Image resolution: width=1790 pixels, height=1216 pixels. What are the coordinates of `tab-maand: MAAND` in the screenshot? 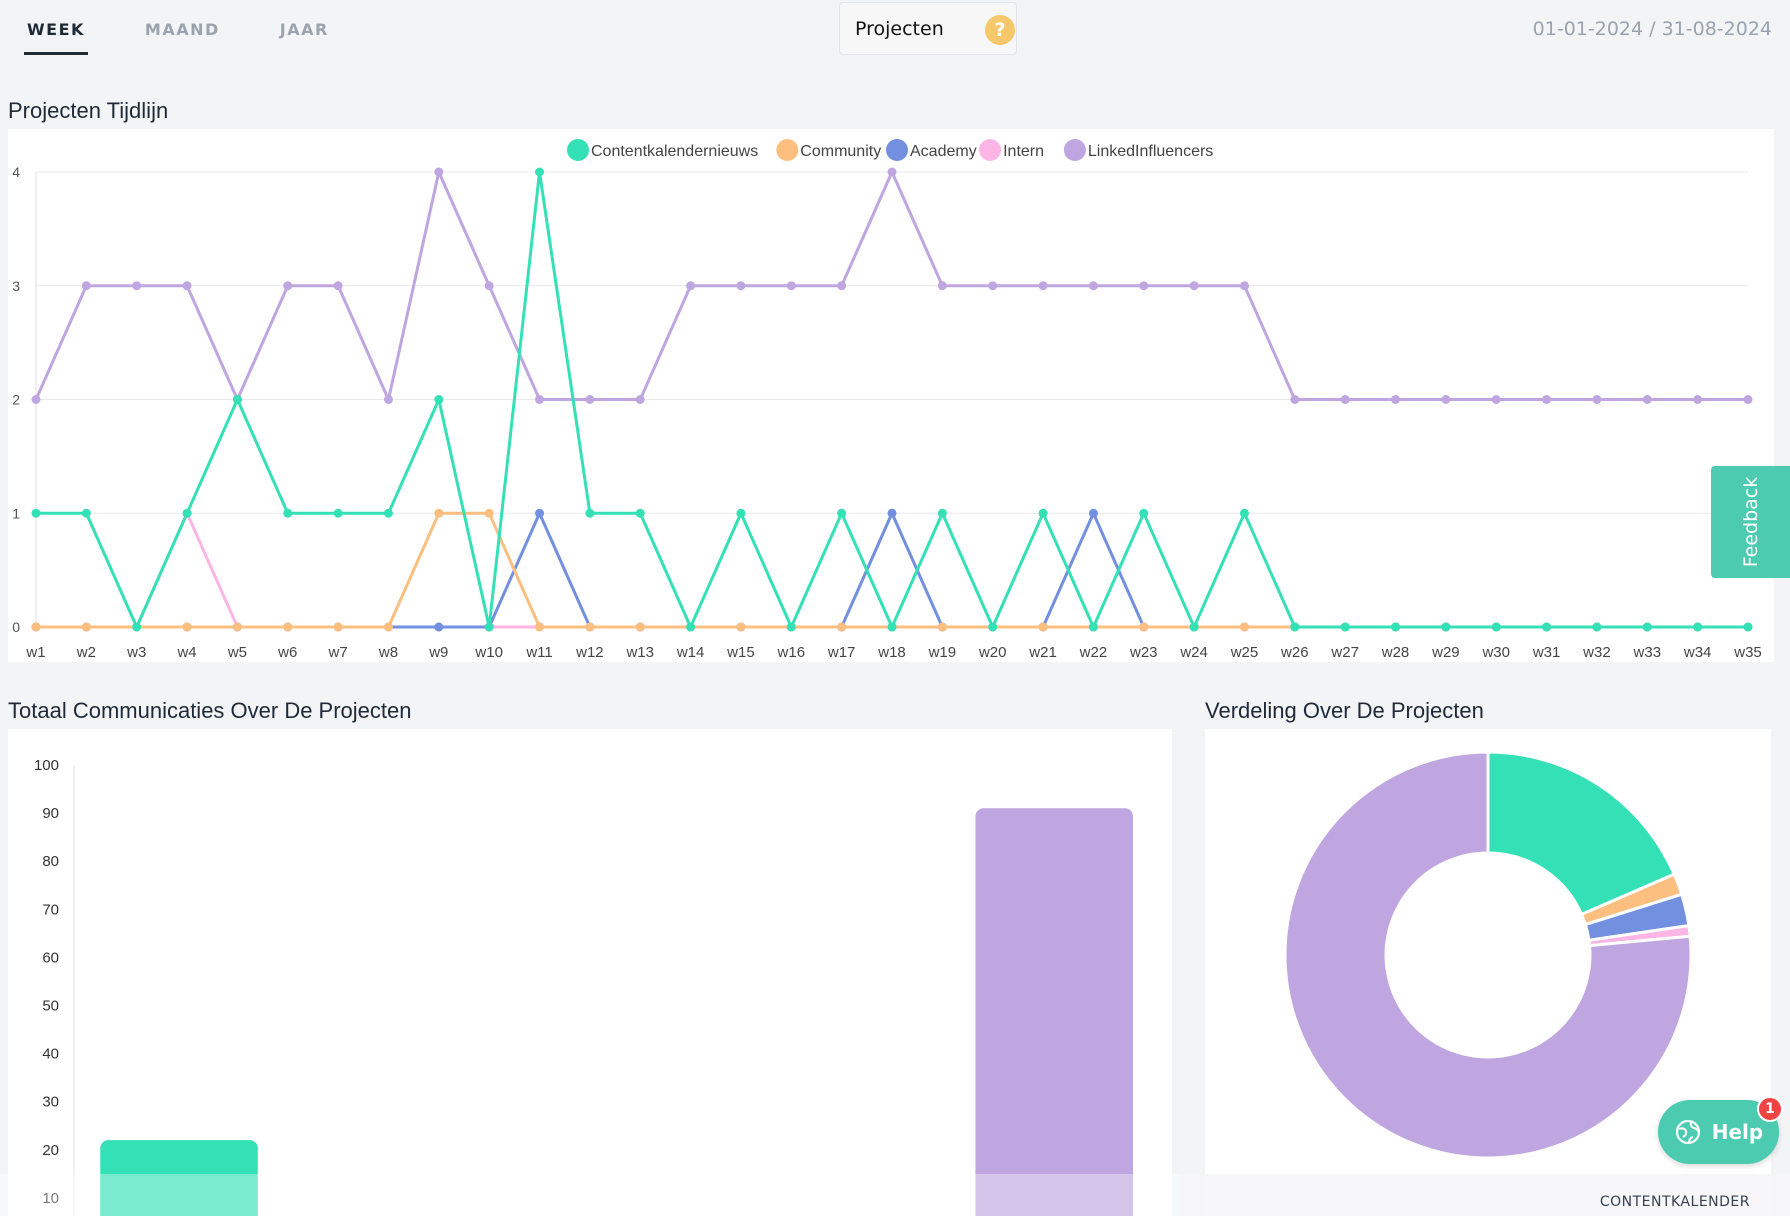 It's located at (182, 35).